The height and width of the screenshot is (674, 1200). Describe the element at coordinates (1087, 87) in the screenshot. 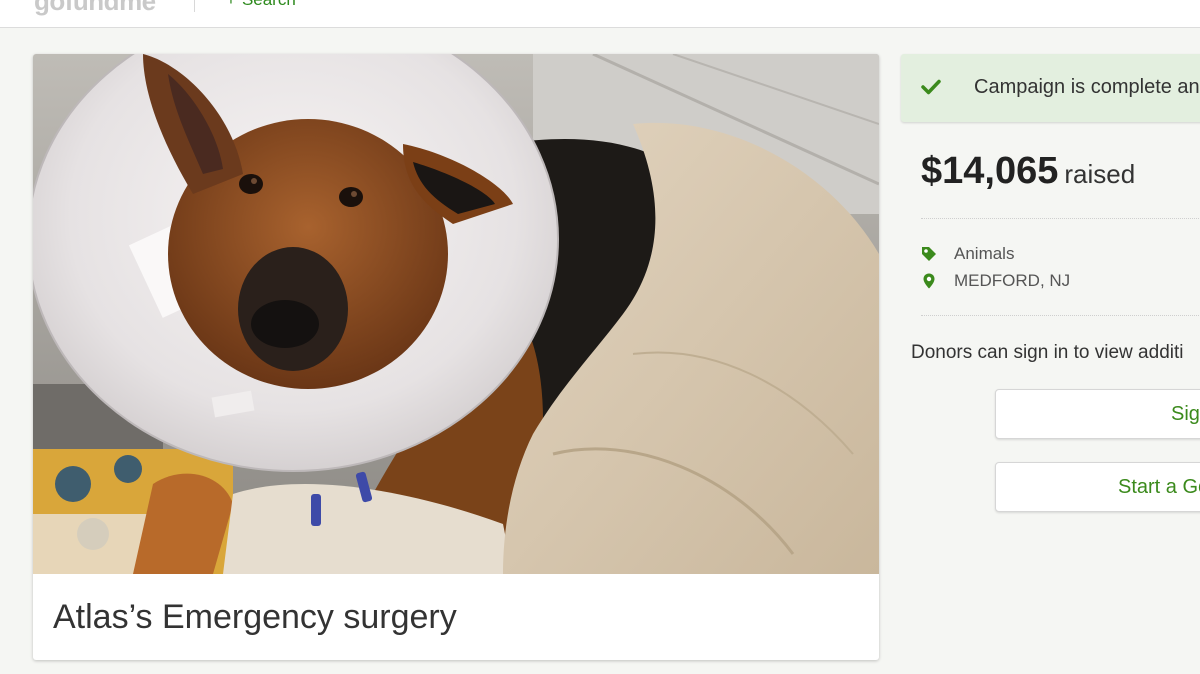

I see `campaign-status-text: Campaign is complete and` at that location.